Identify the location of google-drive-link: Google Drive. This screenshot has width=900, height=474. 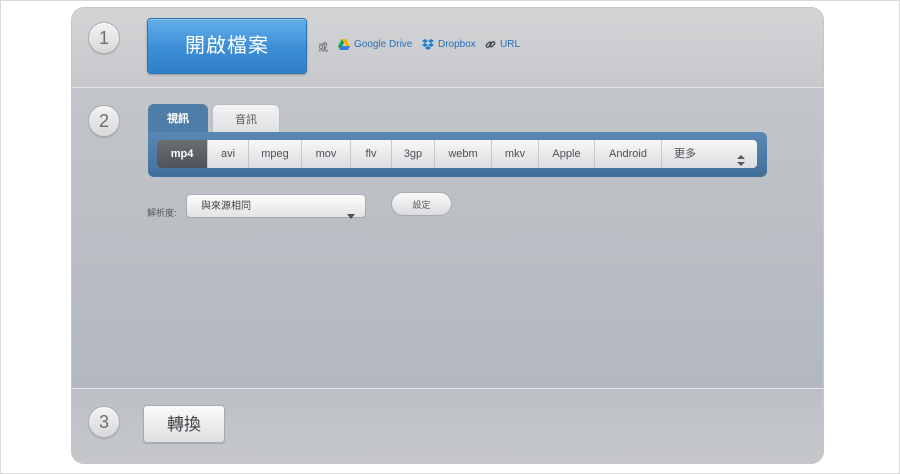
(375, 44).